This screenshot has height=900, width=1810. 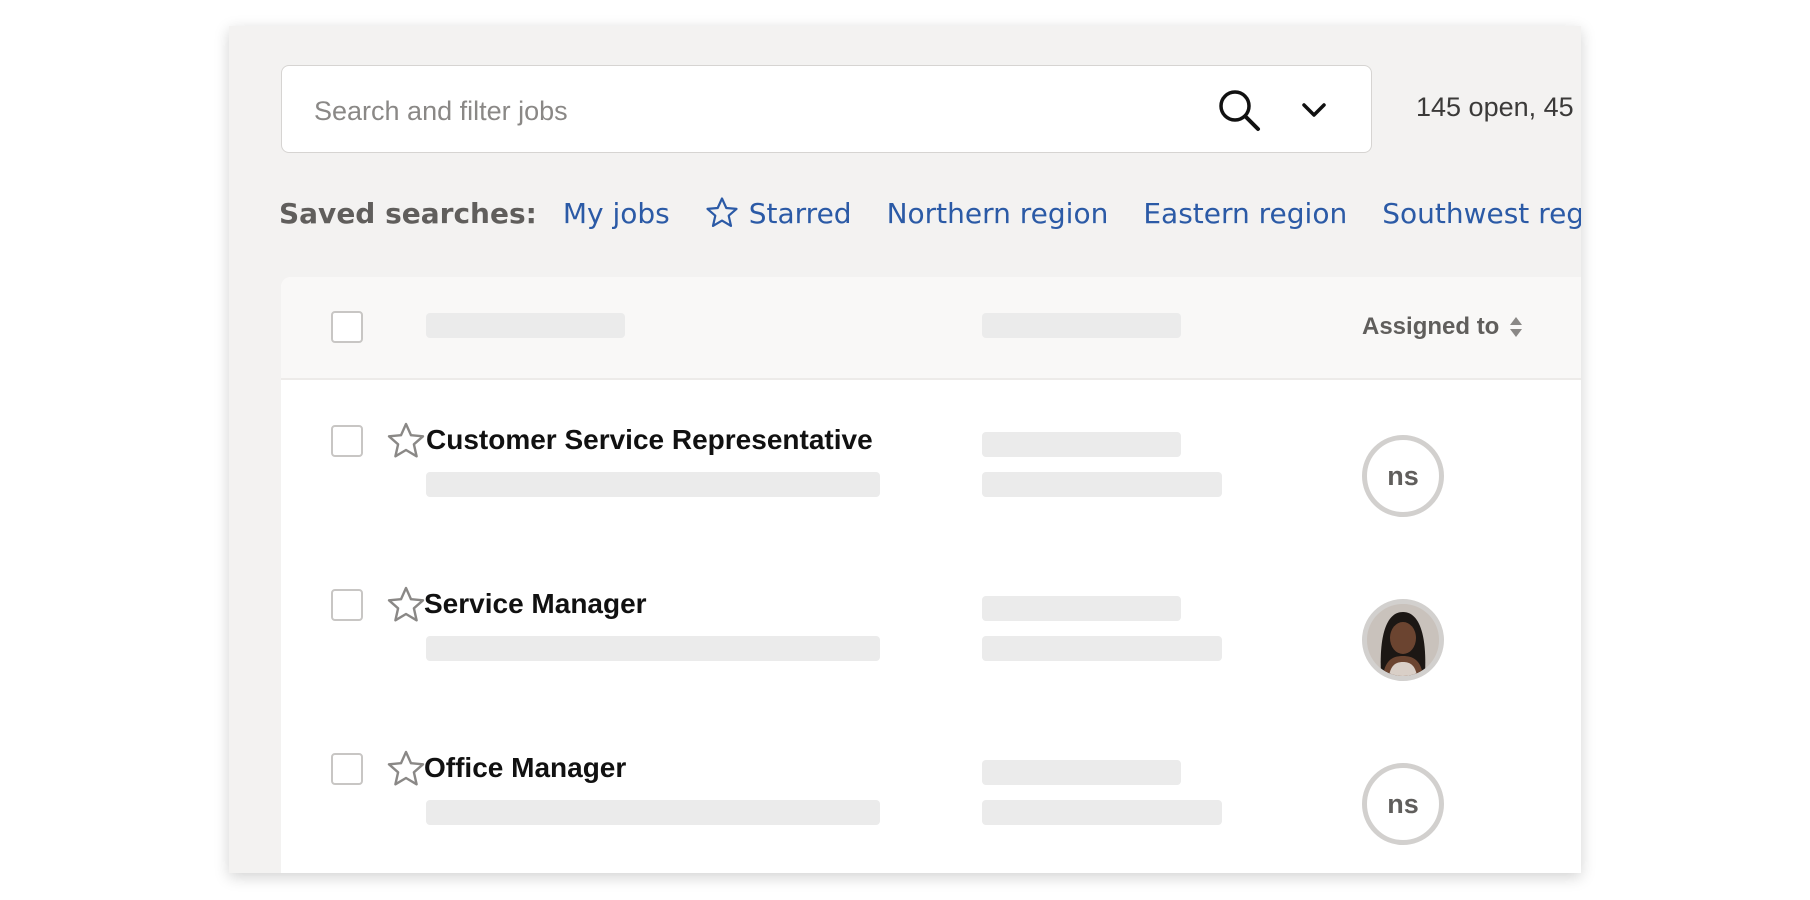 What do you see at coordinates (998, 213) in the screenshot?
I see `saved-search-northern-region: Northern region` at bounding box center [998, 213].